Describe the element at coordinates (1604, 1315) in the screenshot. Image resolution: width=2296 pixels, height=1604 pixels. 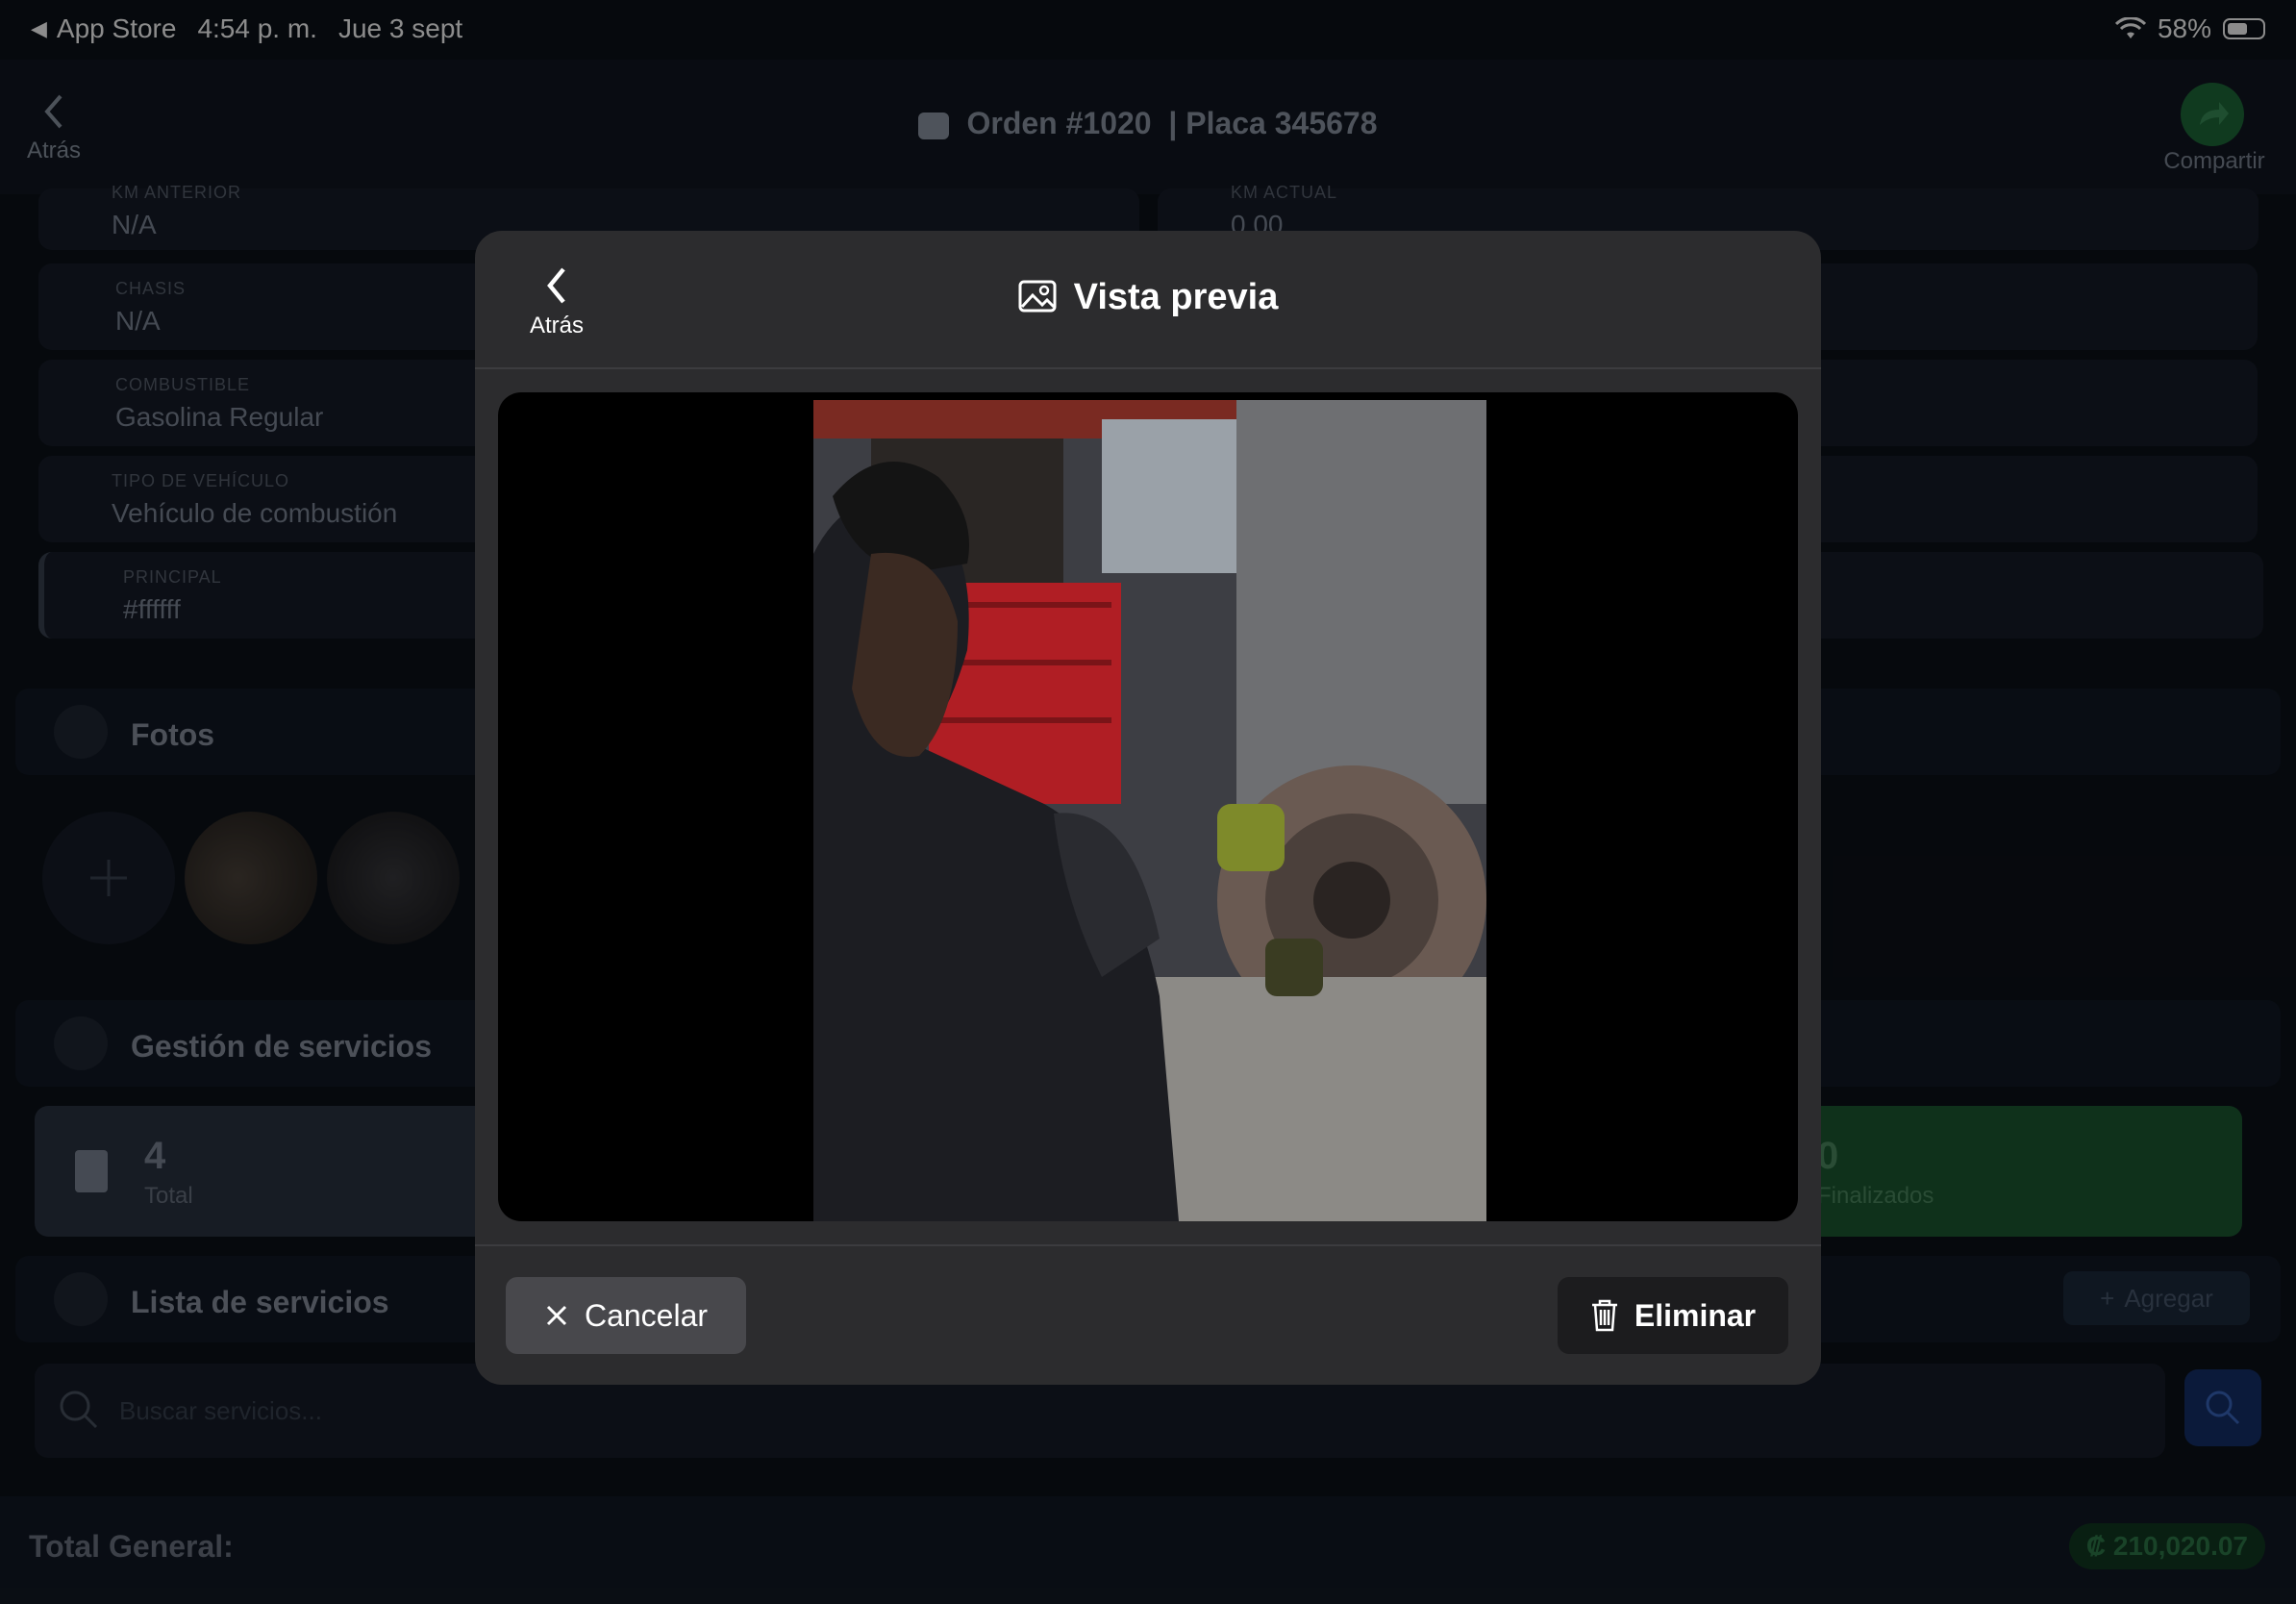
I see `trash-icon` at that location.